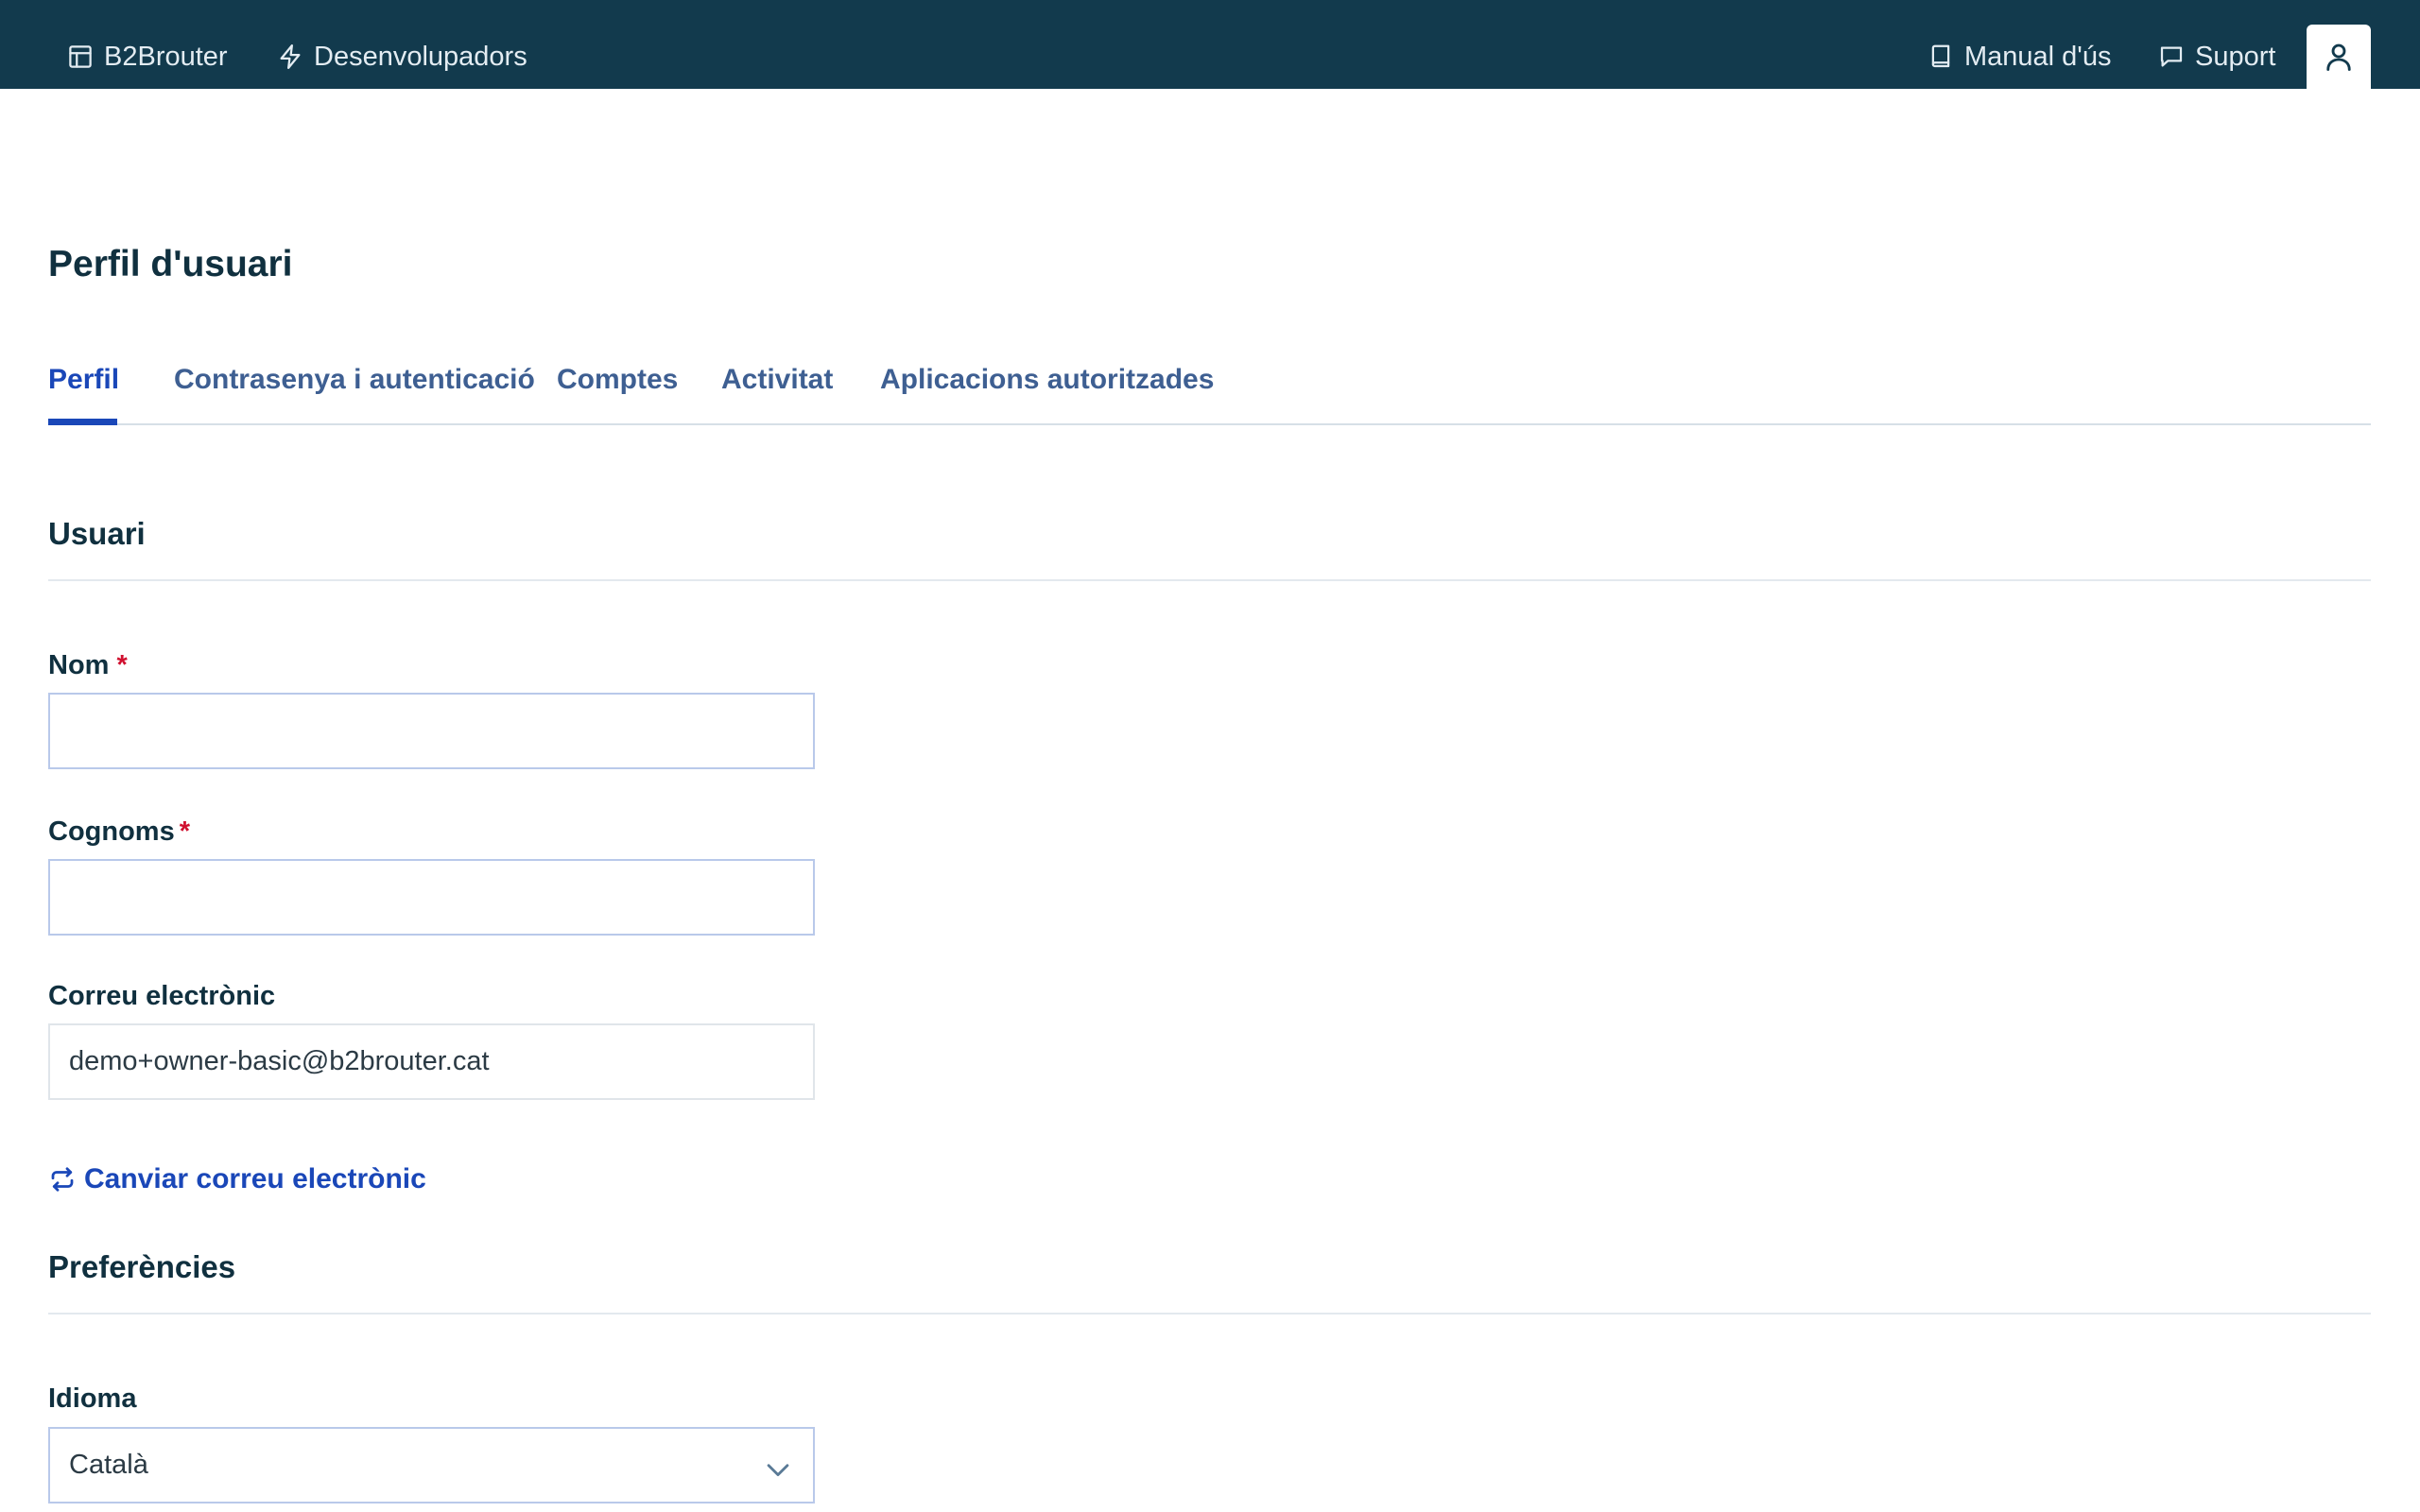  Describe the element at coordinates (111, 831) in the screenshot. I see `surname-label-text: Cognoms` at that location.